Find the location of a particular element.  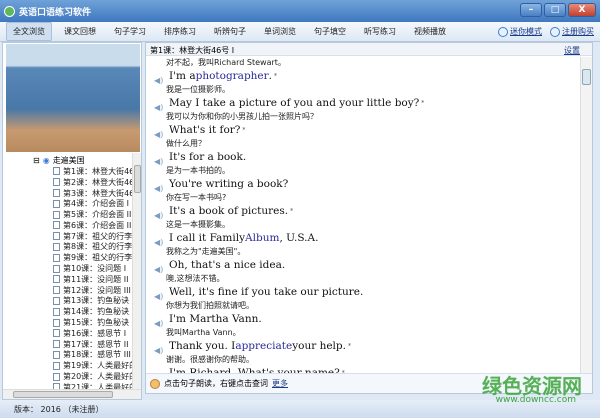

tree-vertical-scrollbar is located at coordinates (136, 271).